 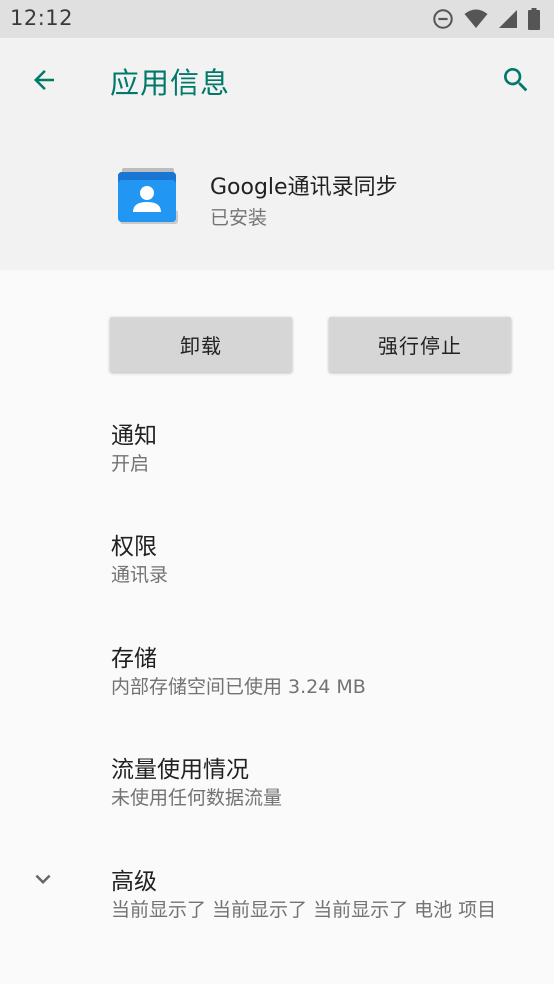 I want to click on pref-storage: 存储 内部存储空间已使用 3.24 MB, so click(x=277, y=689).